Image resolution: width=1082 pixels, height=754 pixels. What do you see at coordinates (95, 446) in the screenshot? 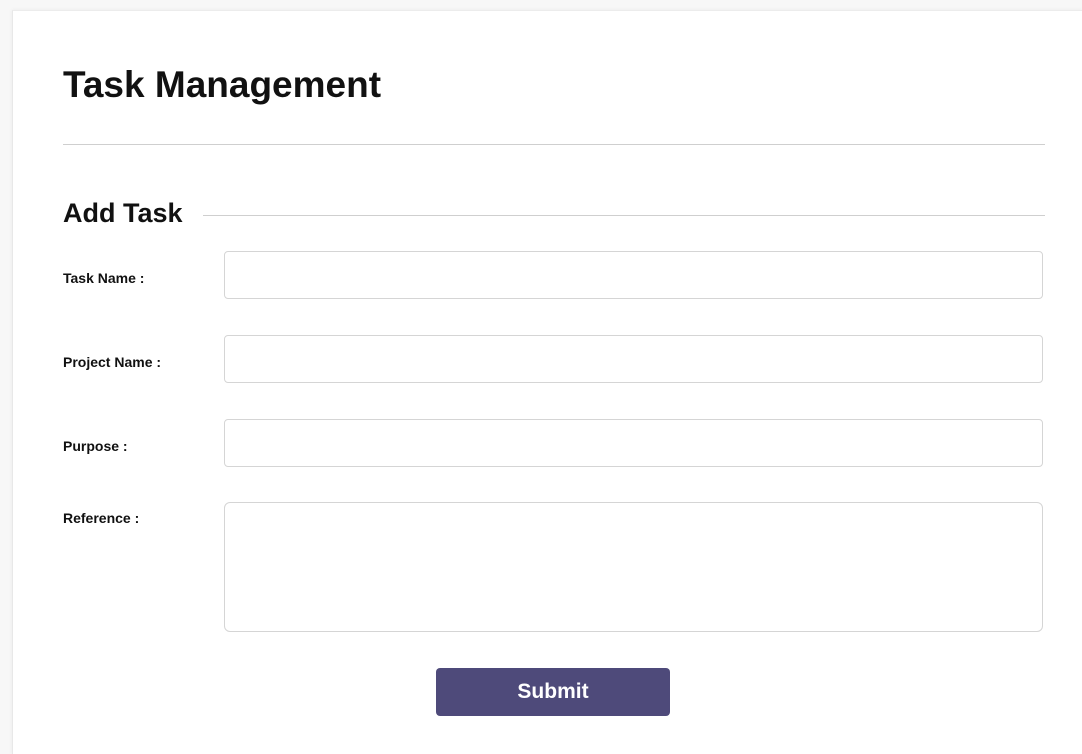
I see `purpose-label: Purpose :` at bounding box center [95, 446].